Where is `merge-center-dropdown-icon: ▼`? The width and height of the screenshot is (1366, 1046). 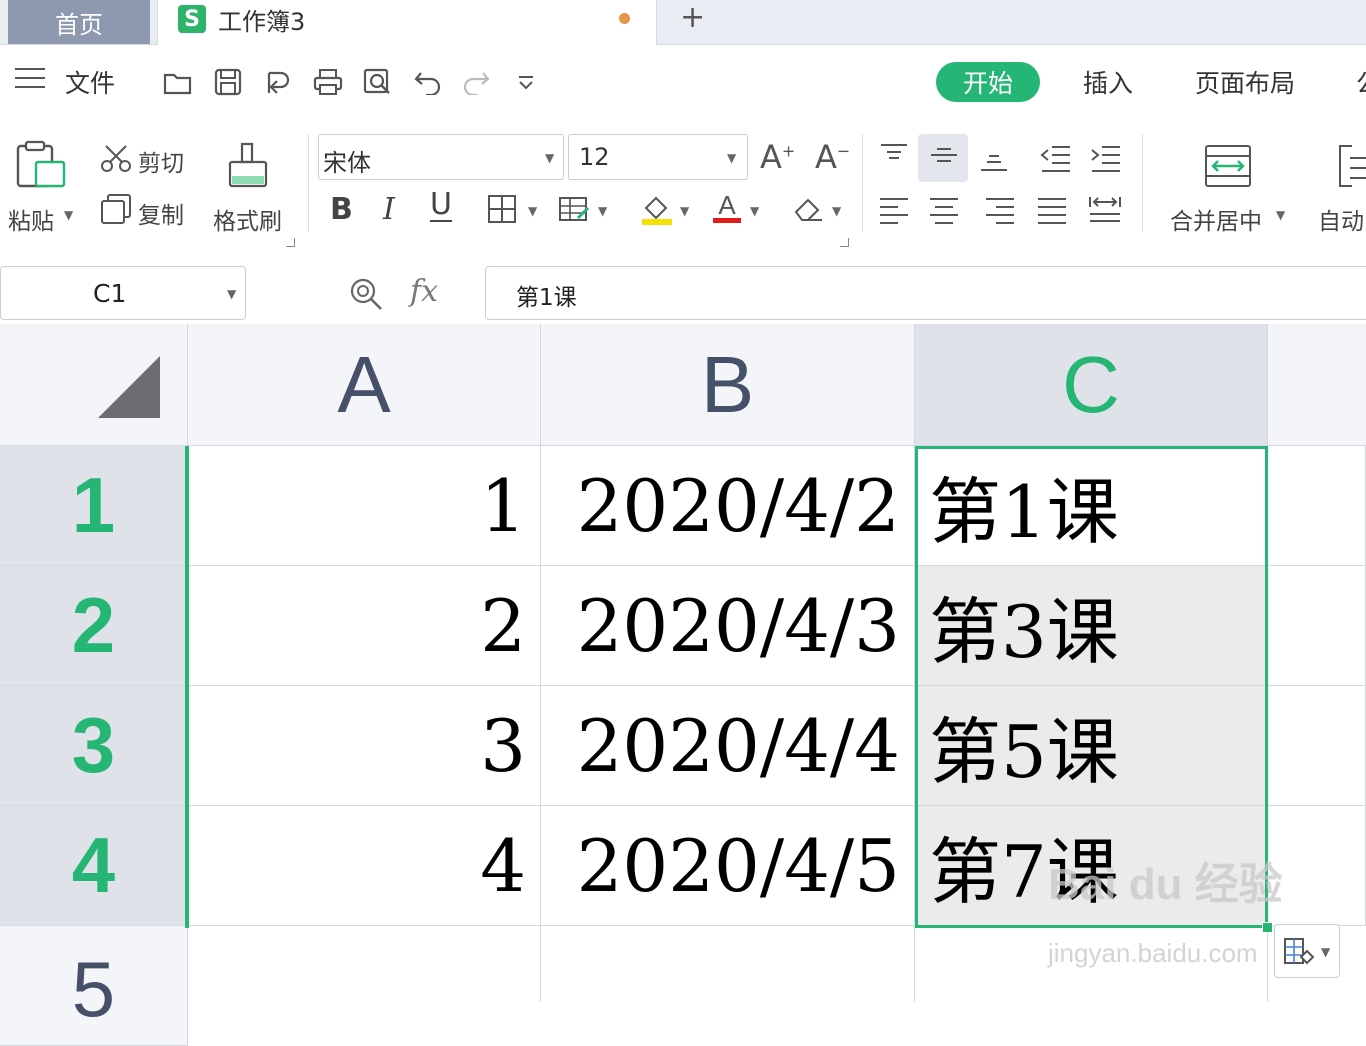 merge-center-dropdown-icon: ▼ is located at coordinates (1280, 215).